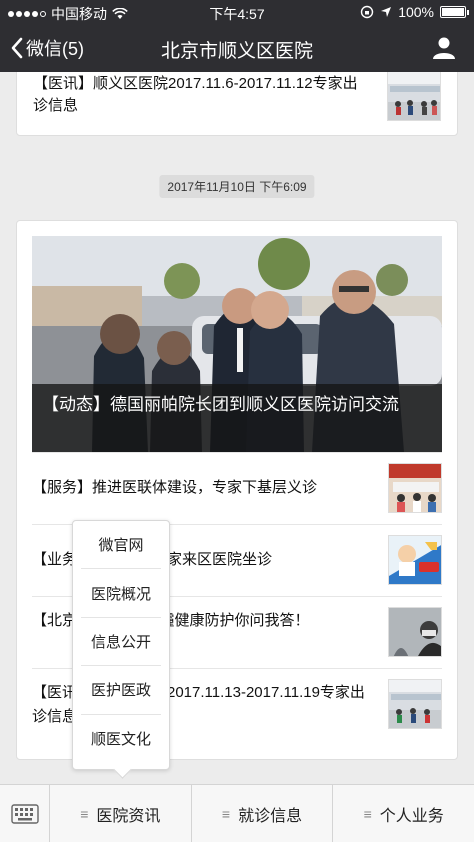 This screenshot has height=842, width=474. What do you see at coordinates (121, 642) in the screenshot?
I see `menu-item-info-disclosure: 信息公开` at bounding box center [121, 642].